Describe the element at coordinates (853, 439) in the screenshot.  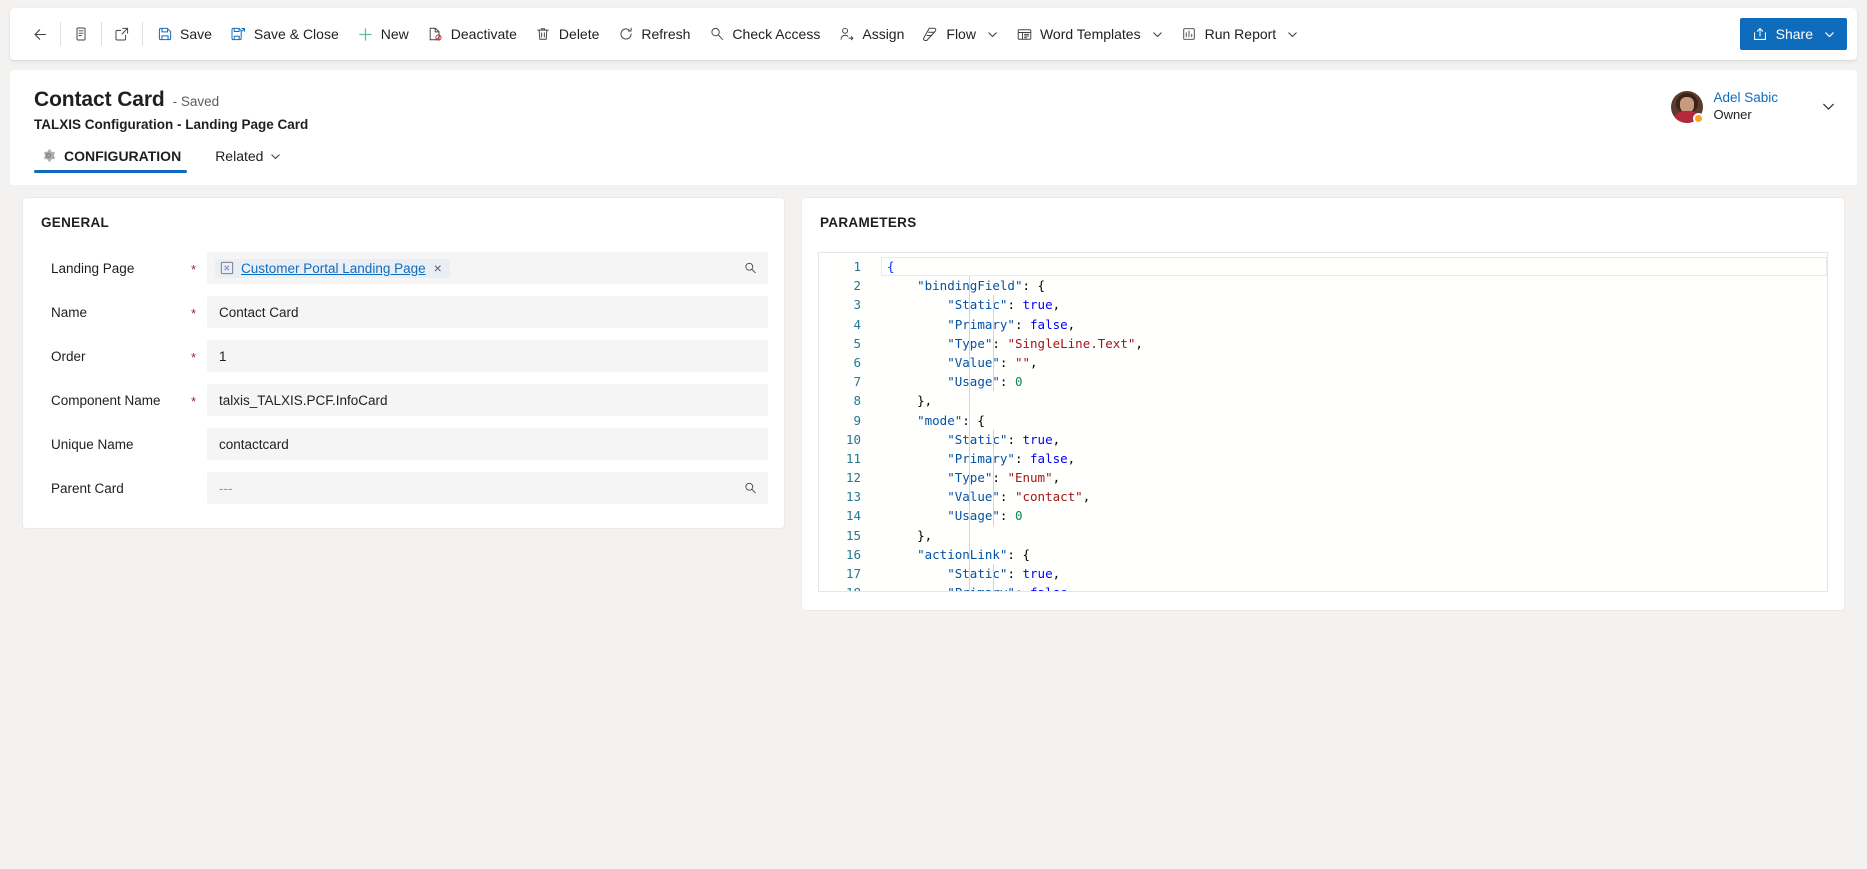
I see `line-number: 10` at that location.